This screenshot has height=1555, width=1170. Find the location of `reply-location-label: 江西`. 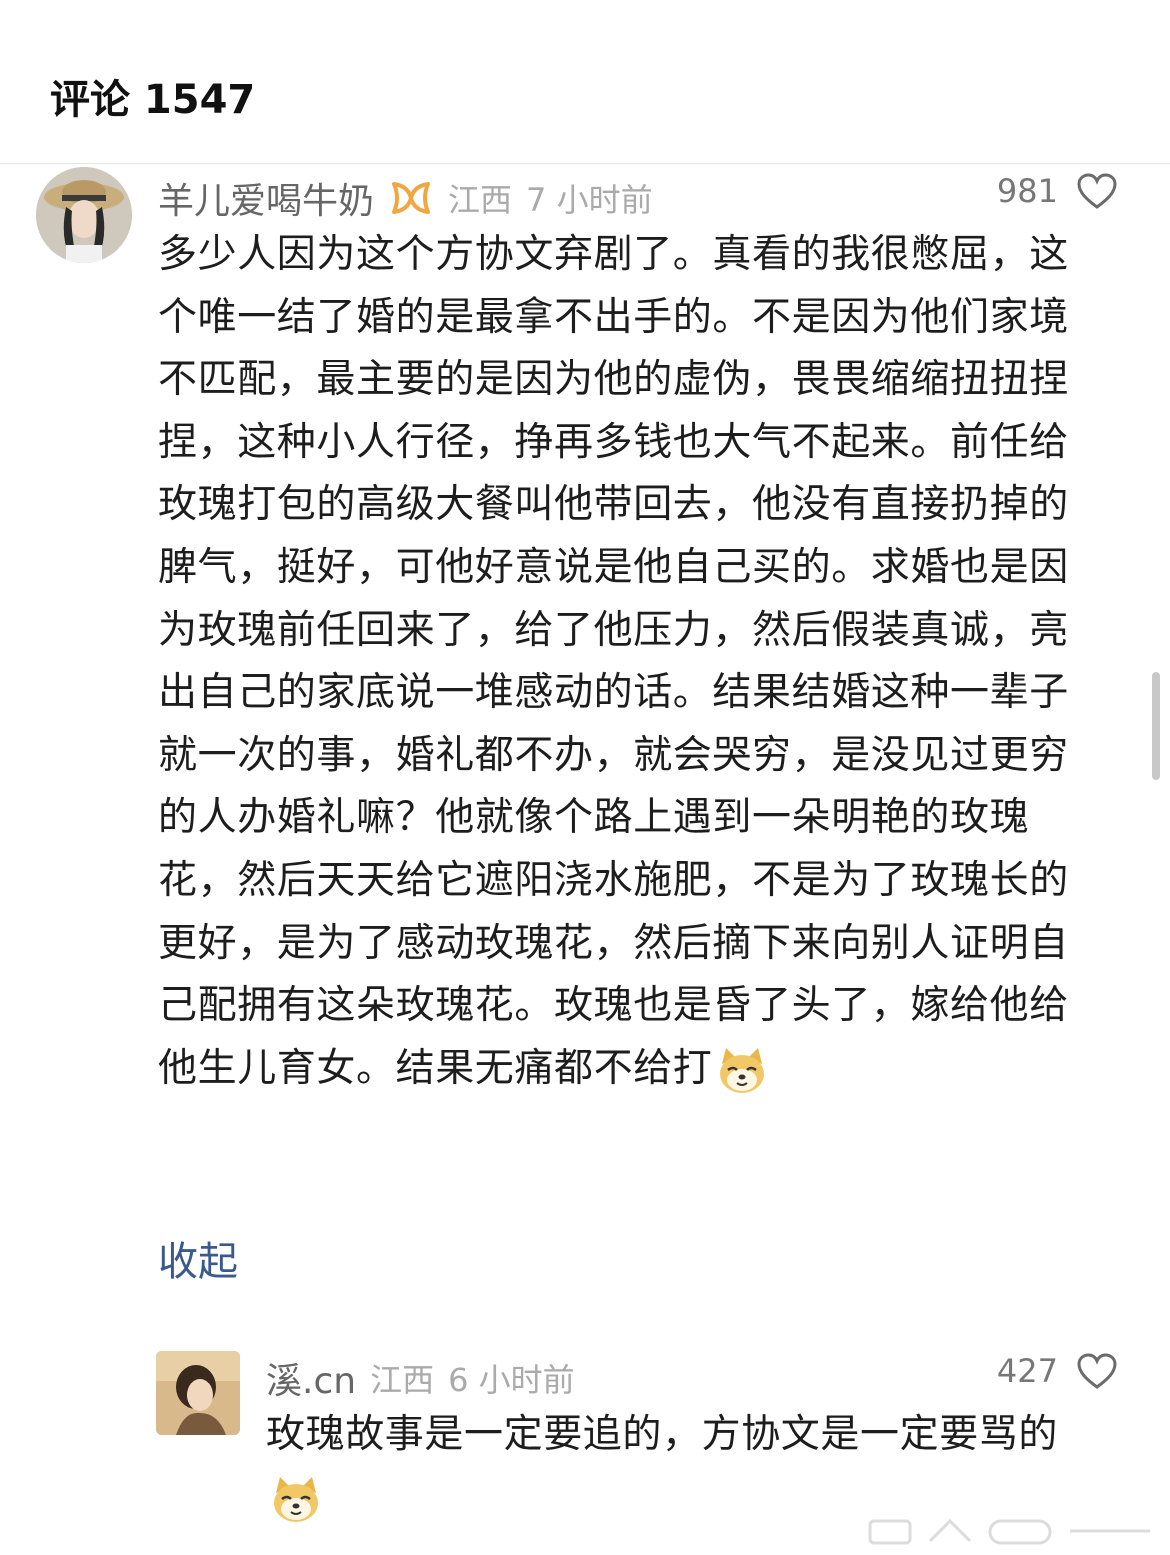

reply-location-label: 江西 is located at coordinates (402, 1380).